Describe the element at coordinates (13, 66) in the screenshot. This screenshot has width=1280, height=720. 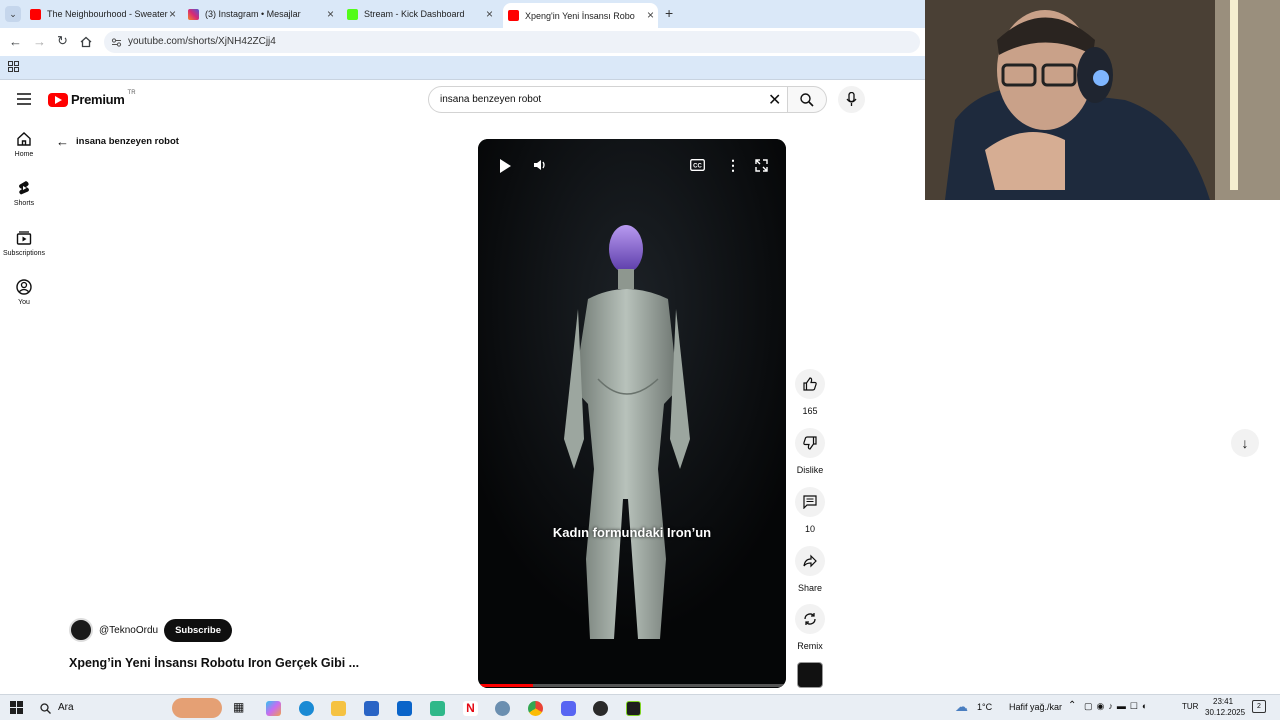
I see `apps-grid-icon` at that location.